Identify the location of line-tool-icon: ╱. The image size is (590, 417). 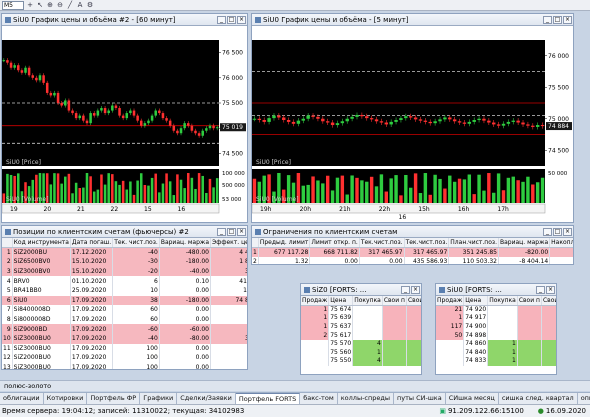
(70, 5).